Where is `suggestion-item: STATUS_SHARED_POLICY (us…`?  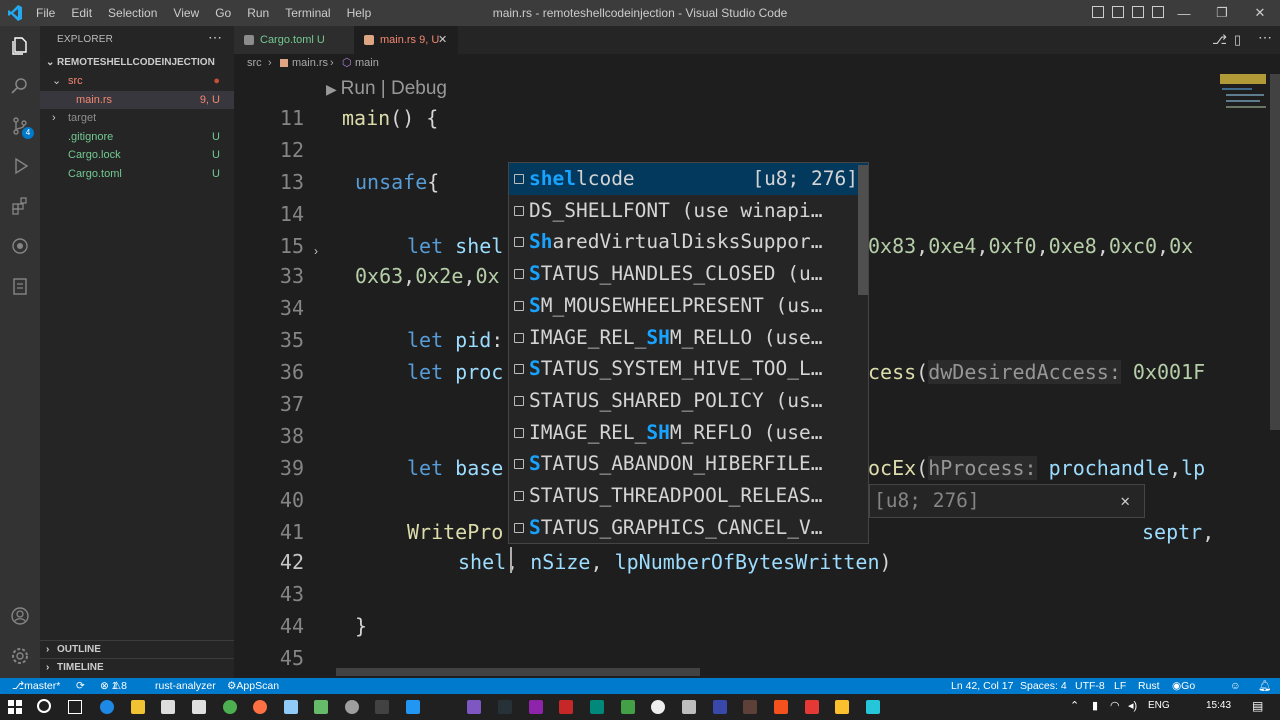 suggestion-item: STATUS_SHARED_POLICY (us… is located at coordinates (688, 401).